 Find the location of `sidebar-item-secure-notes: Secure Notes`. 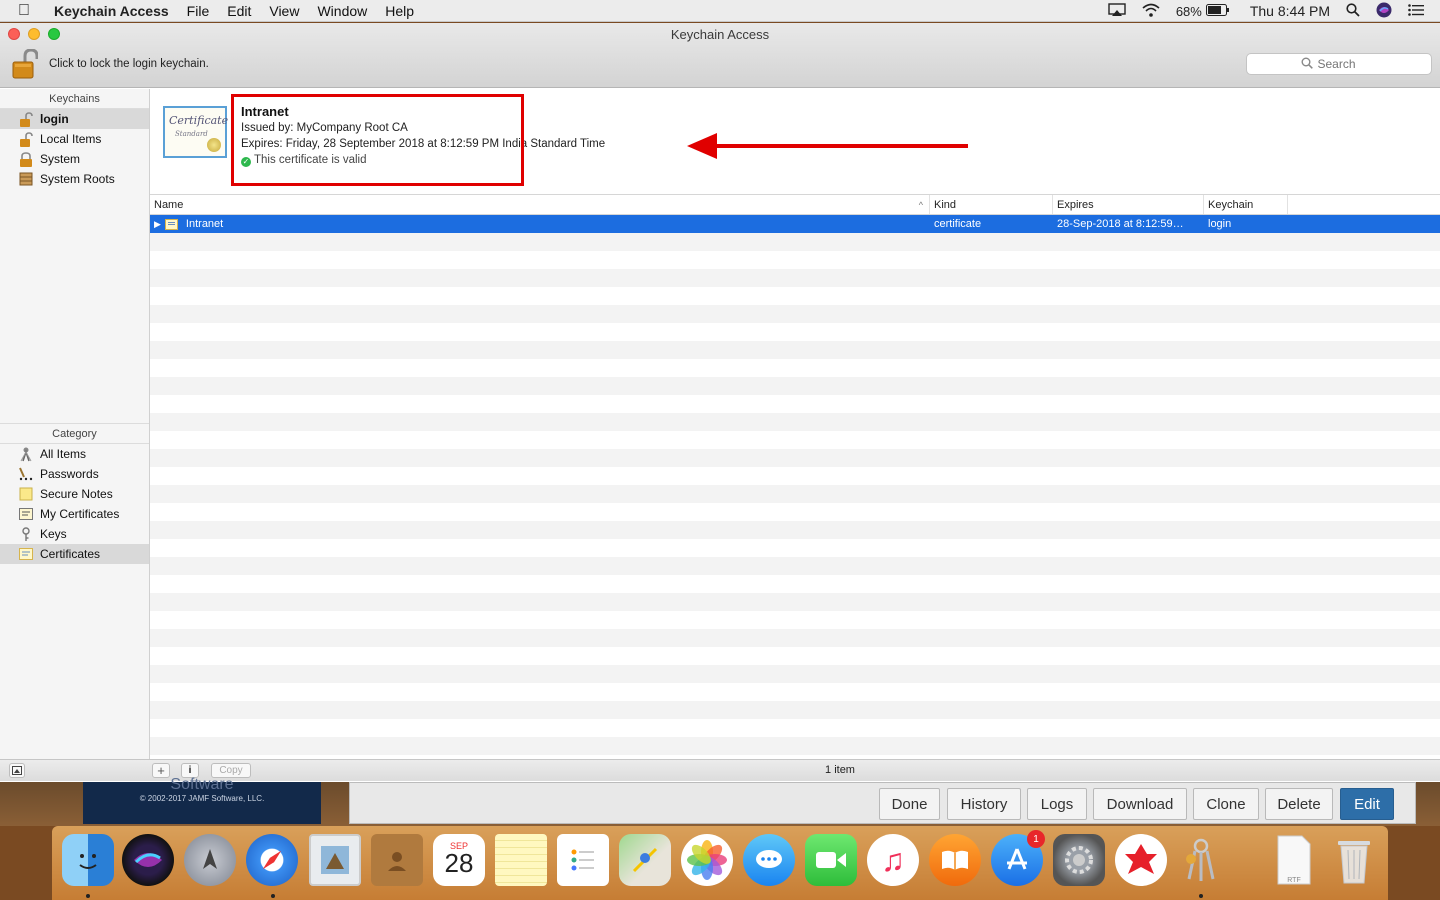

sidebar-item-secure-notes: Secure Notes is located at coordinates (74, 494).